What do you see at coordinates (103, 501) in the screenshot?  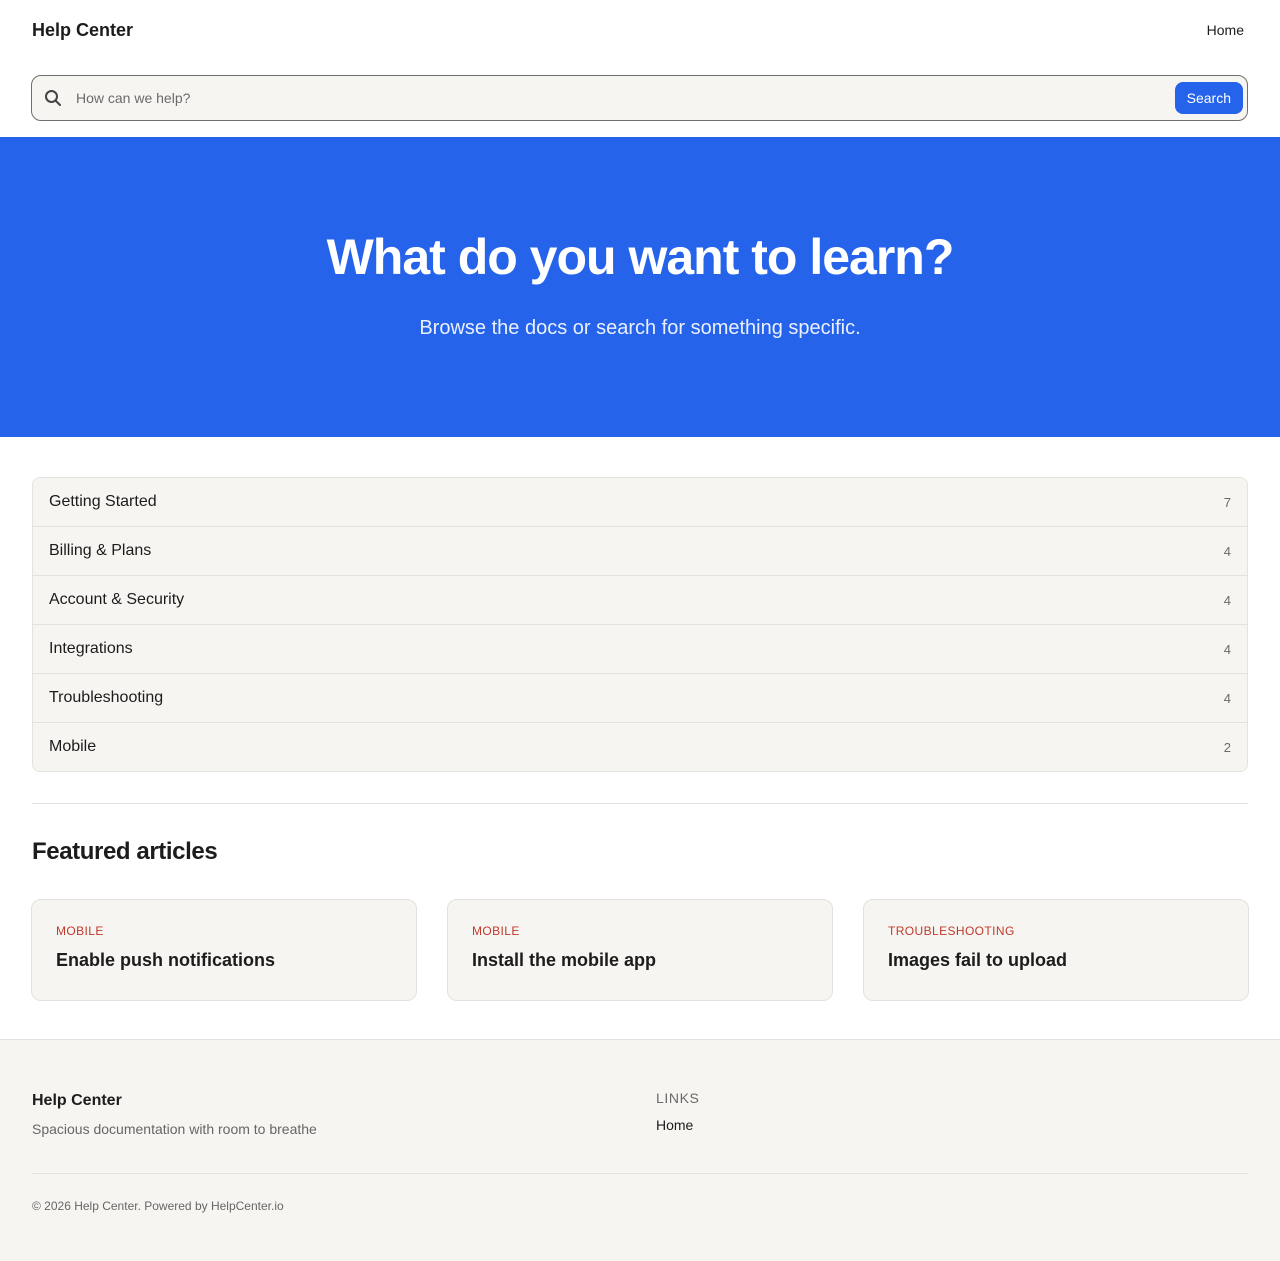 I see `category-name: Getting Started` at bounding box center [103, 501].